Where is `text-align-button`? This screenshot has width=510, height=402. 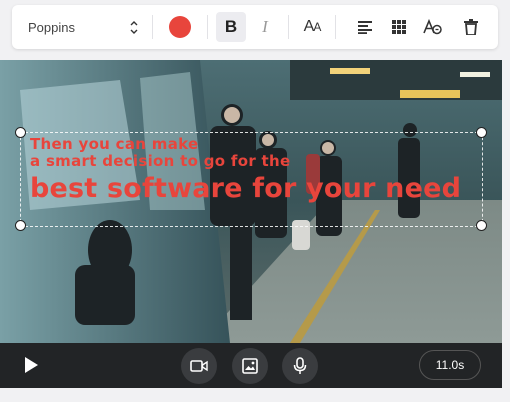
text-align-button is located at coordinates (365, 27).